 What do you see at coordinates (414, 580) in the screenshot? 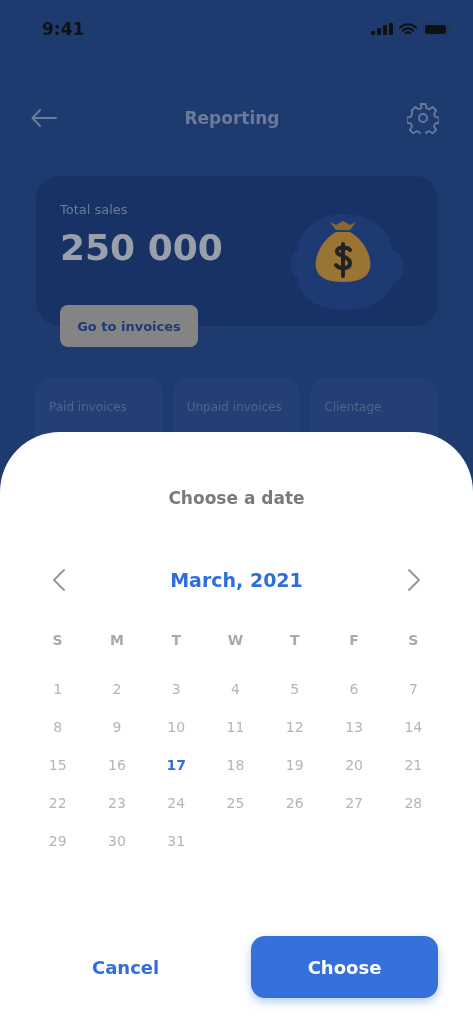
I see `next-month-icon` at bounding box center [414, 580].